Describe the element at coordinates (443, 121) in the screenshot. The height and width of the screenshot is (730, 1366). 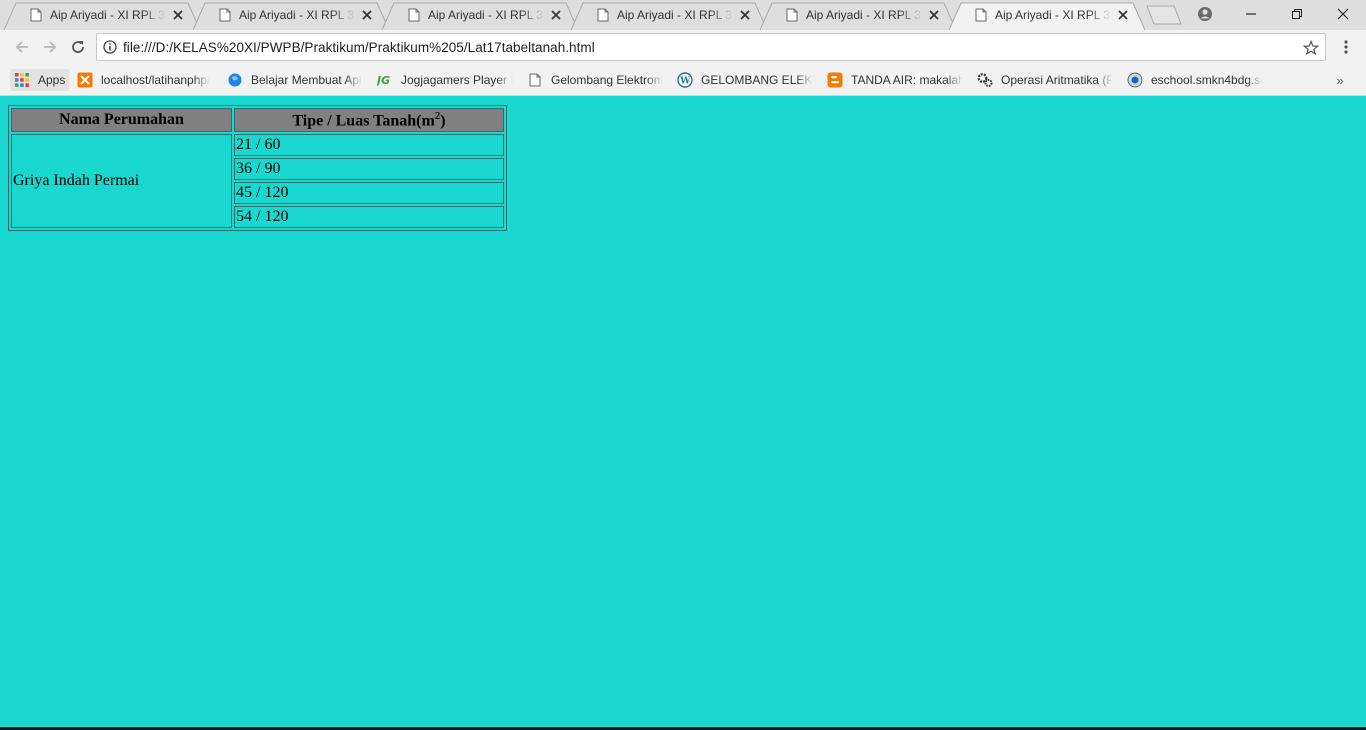
I see `header-text-close: )` at that location.